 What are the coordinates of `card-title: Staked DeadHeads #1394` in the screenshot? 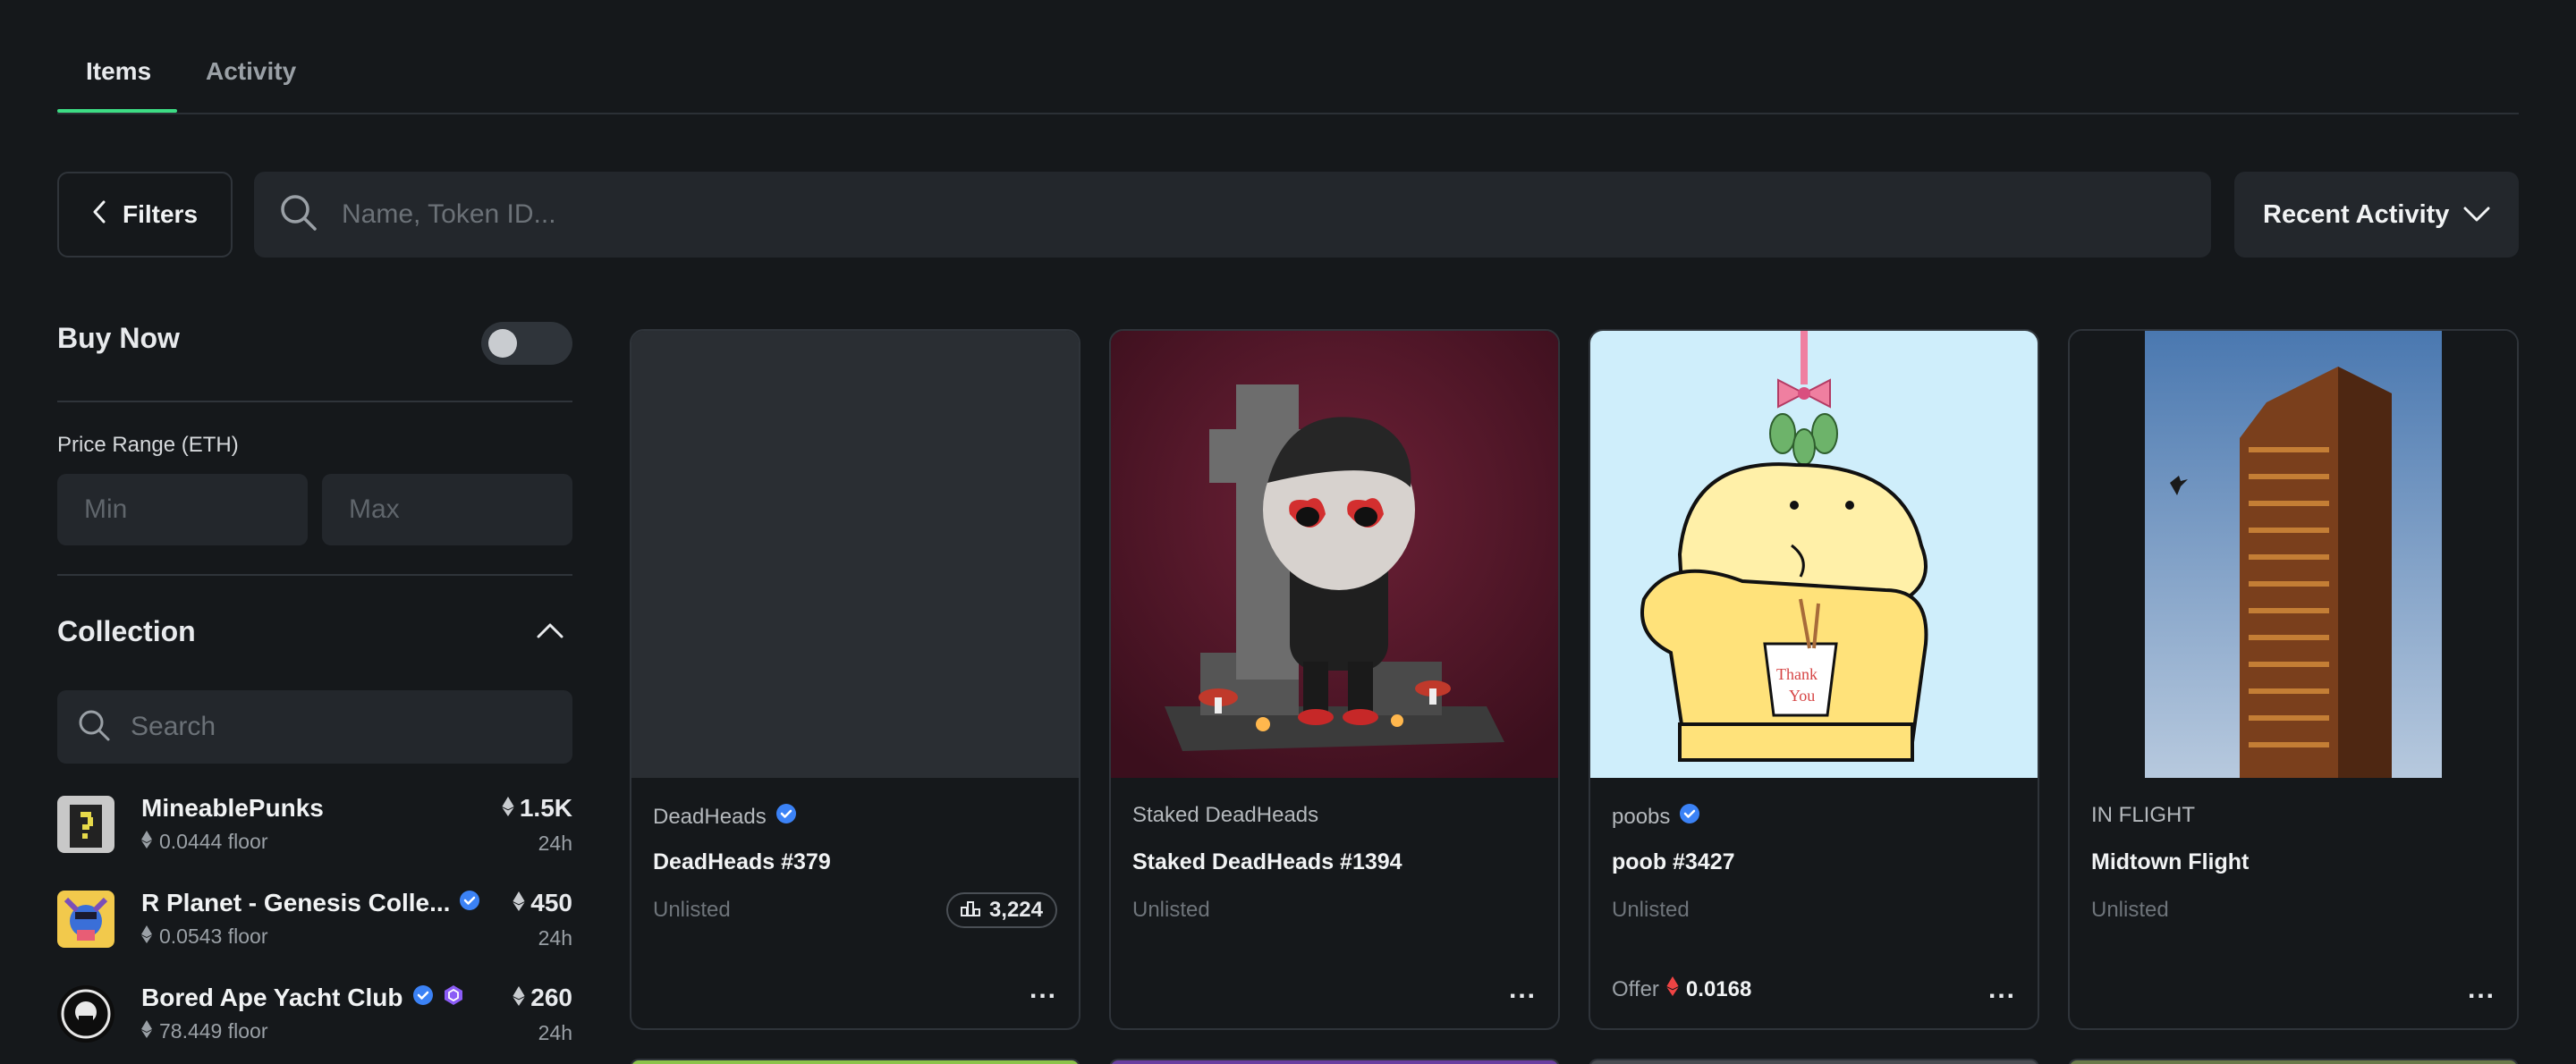 It's located at (1267, 862).